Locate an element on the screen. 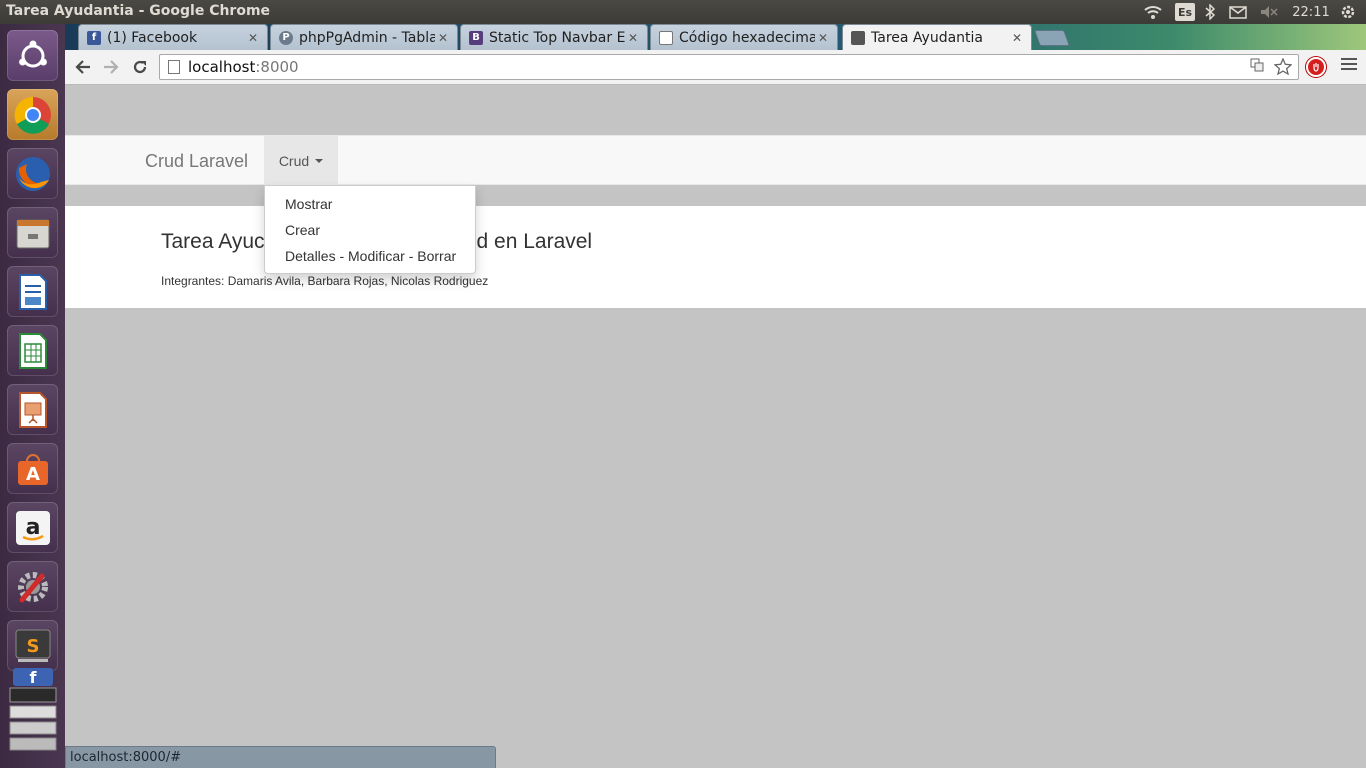 The width and height of the screenshot is (1366, 768). chrome-icon is located at coordinates (32, 114).